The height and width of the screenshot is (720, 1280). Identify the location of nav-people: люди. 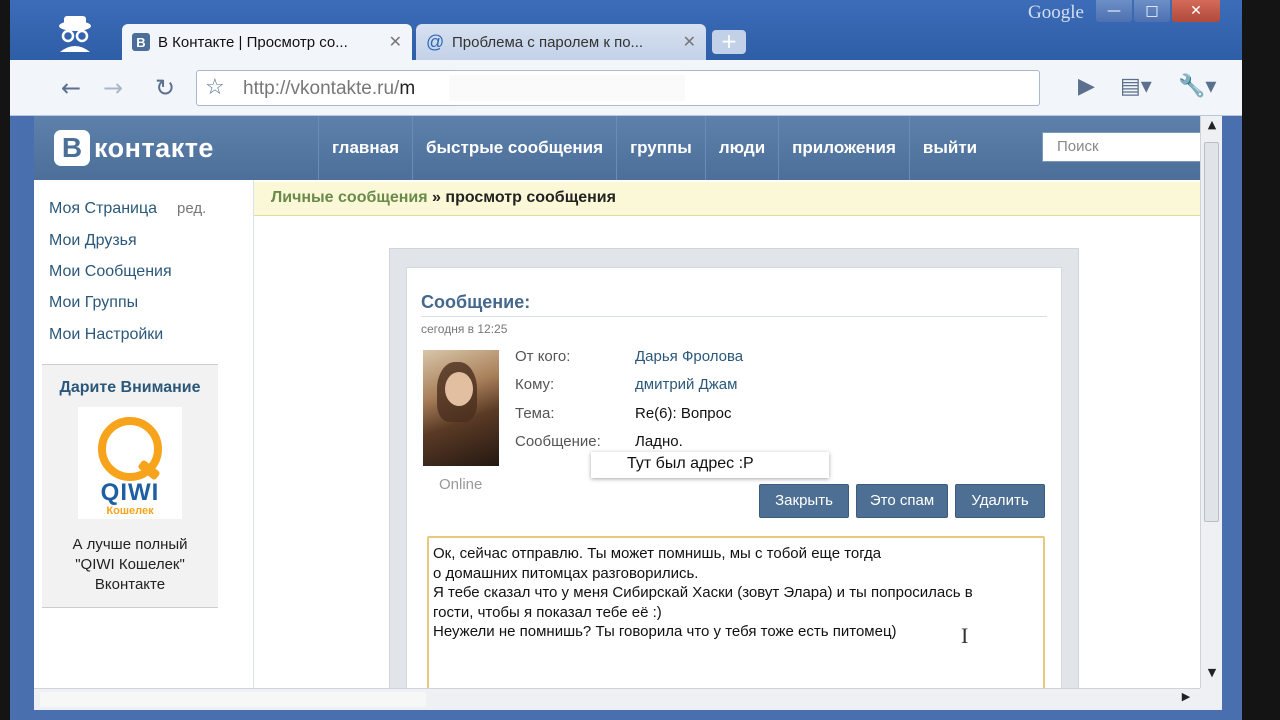
(741, 148).